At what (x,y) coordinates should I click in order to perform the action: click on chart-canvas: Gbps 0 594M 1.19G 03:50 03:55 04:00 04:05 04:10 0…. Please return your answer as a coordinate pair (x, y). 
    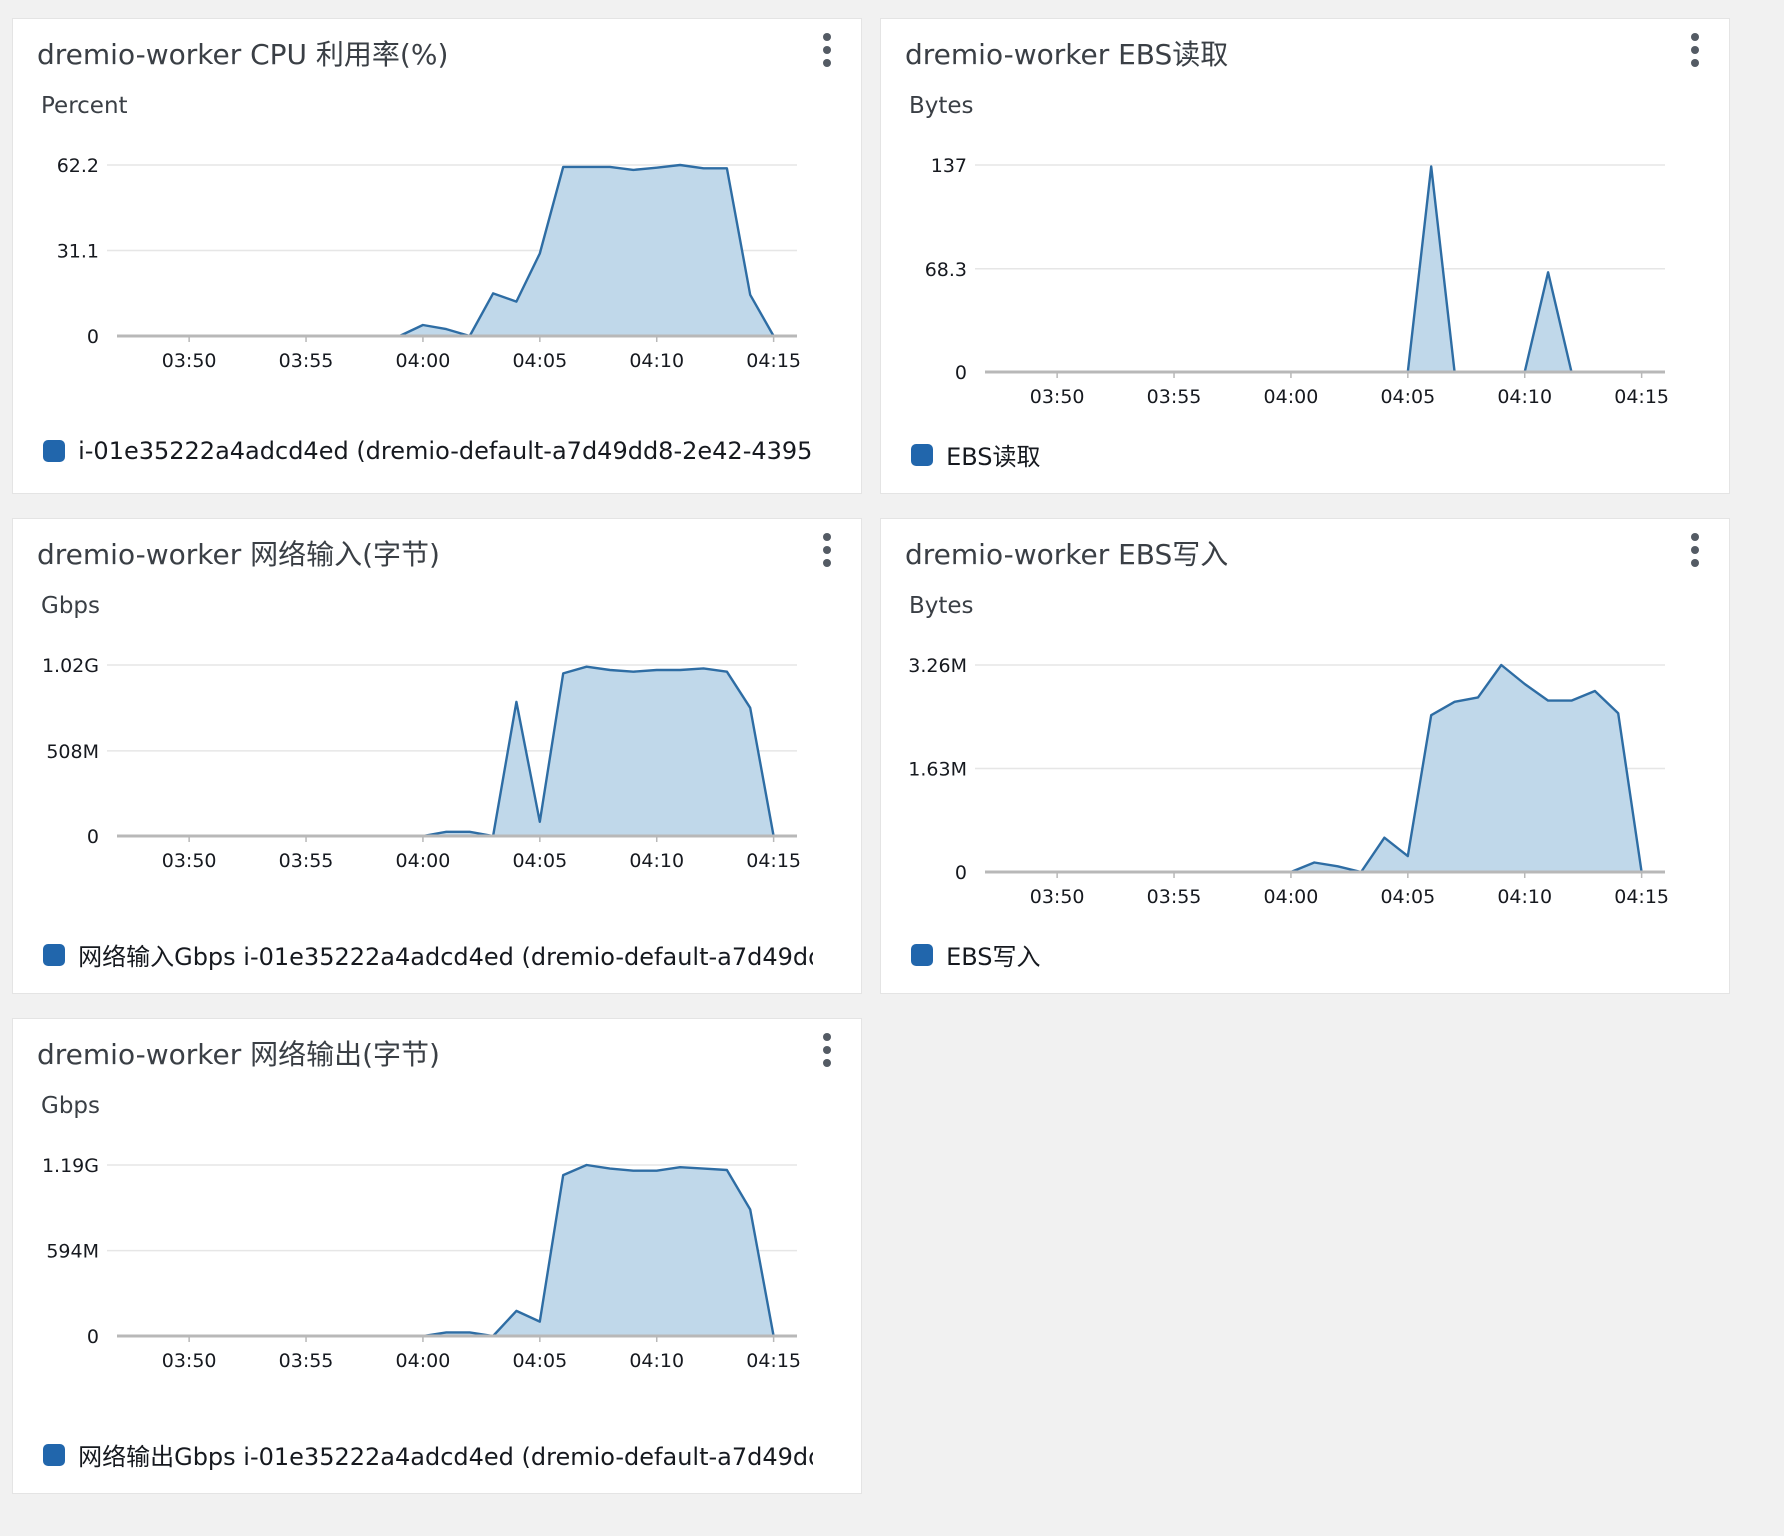
    Looking at the image, I should click on (421, 1232).